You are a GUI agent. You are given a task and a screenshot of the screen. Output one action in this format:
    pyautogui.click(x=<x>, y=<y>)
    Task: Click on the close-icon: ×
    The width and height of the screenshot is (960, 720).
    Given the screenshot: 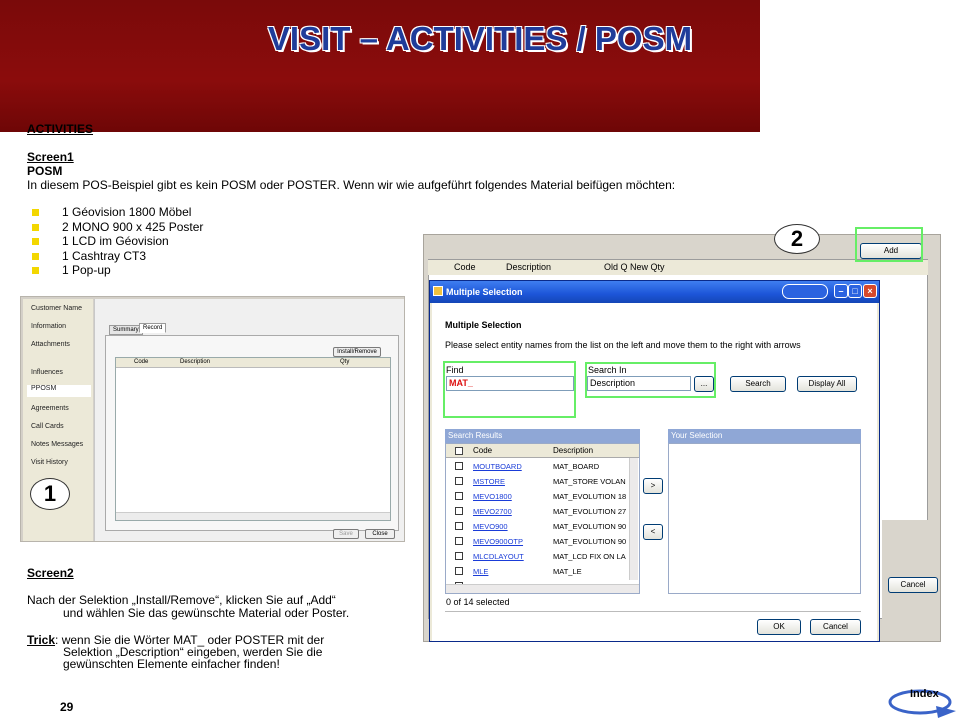 What is the action you would take?
    pyautogui.click(x=870, y=291)
    